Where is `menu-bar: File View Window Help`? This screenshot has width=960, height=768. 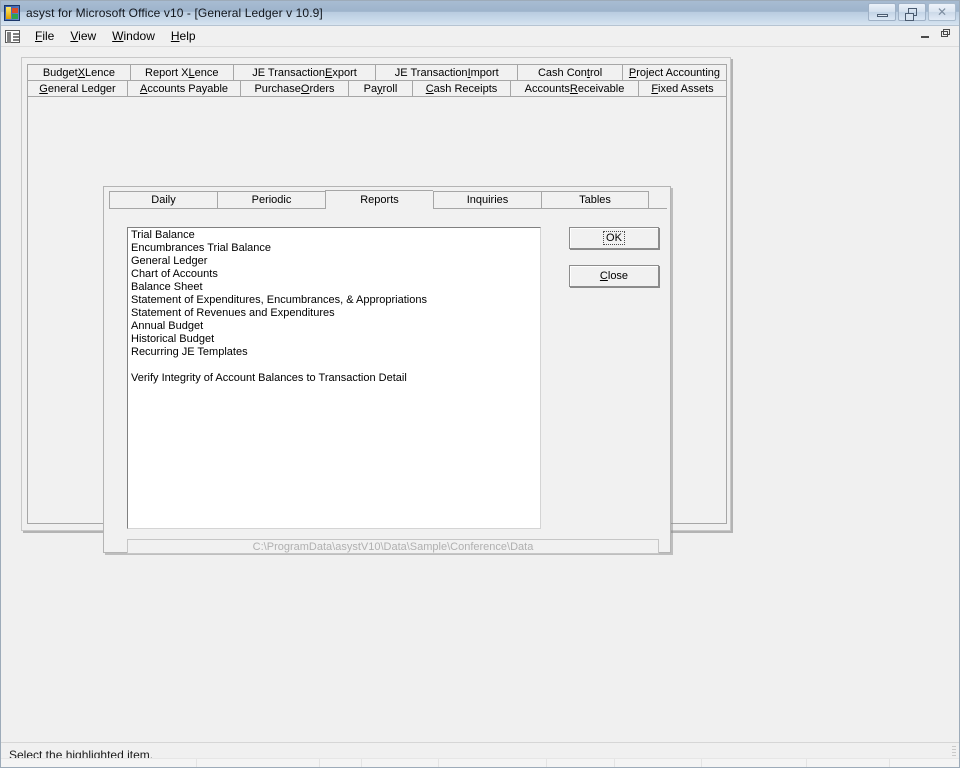 menu-bar: File View Window Help is located at coordinates (480, 36).